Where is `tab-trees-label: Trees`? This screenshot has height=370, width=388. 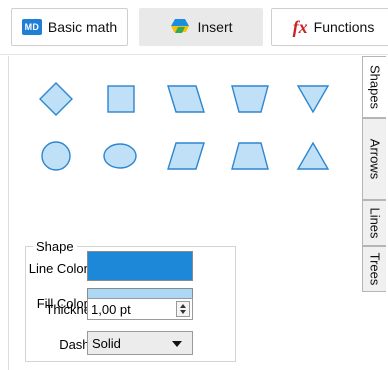
tab-trees-label: Trees is located at coordinates (374, 269).